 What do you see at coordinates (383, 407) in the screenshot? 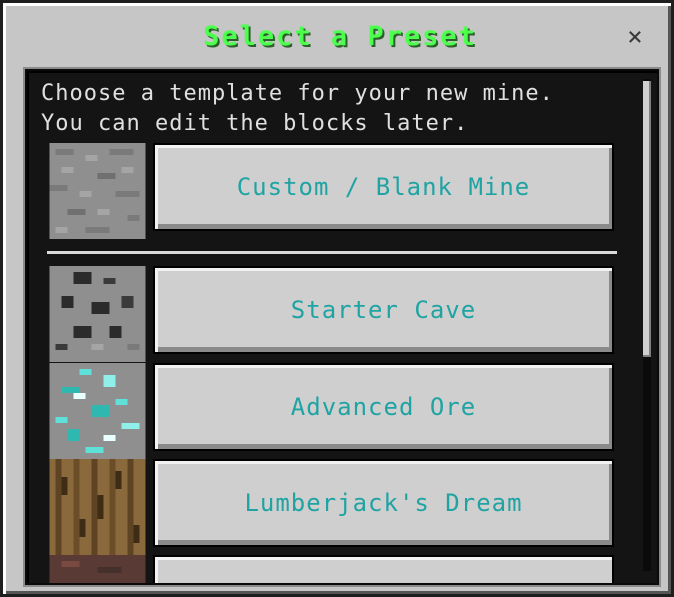
I see `advanced-ore-button: Advanced Ore` at bounding box center [383, 407].